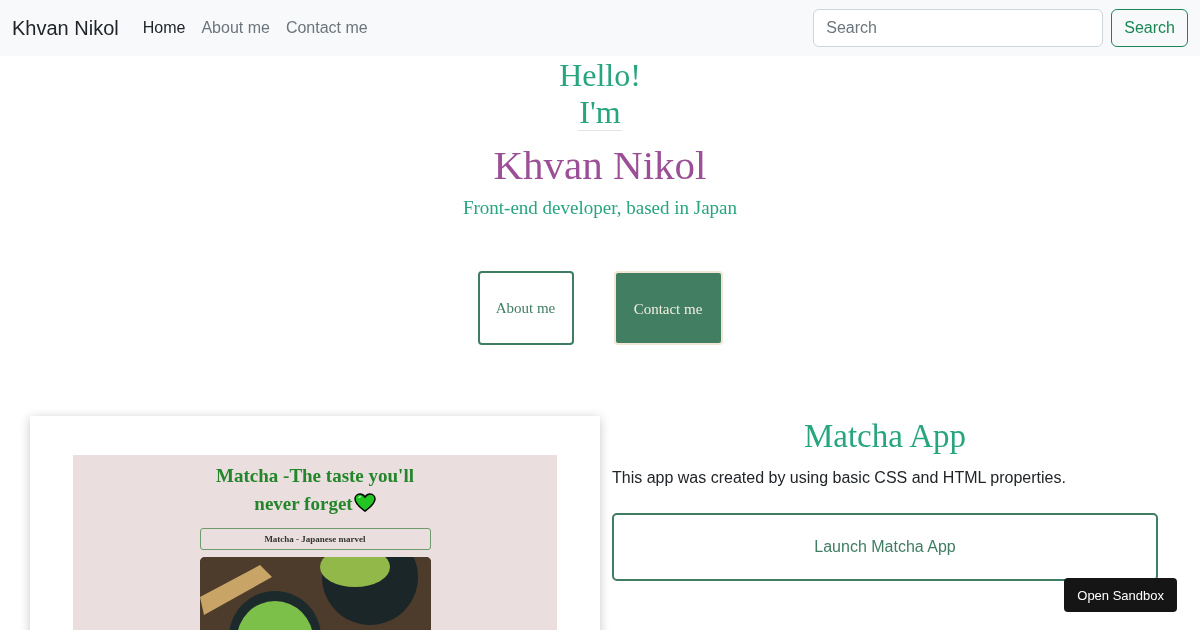 Image resolution: width=1200 pixels, height=630 pixels. I want to click on brand-link: Khvan Nikol, so click(65, 28).